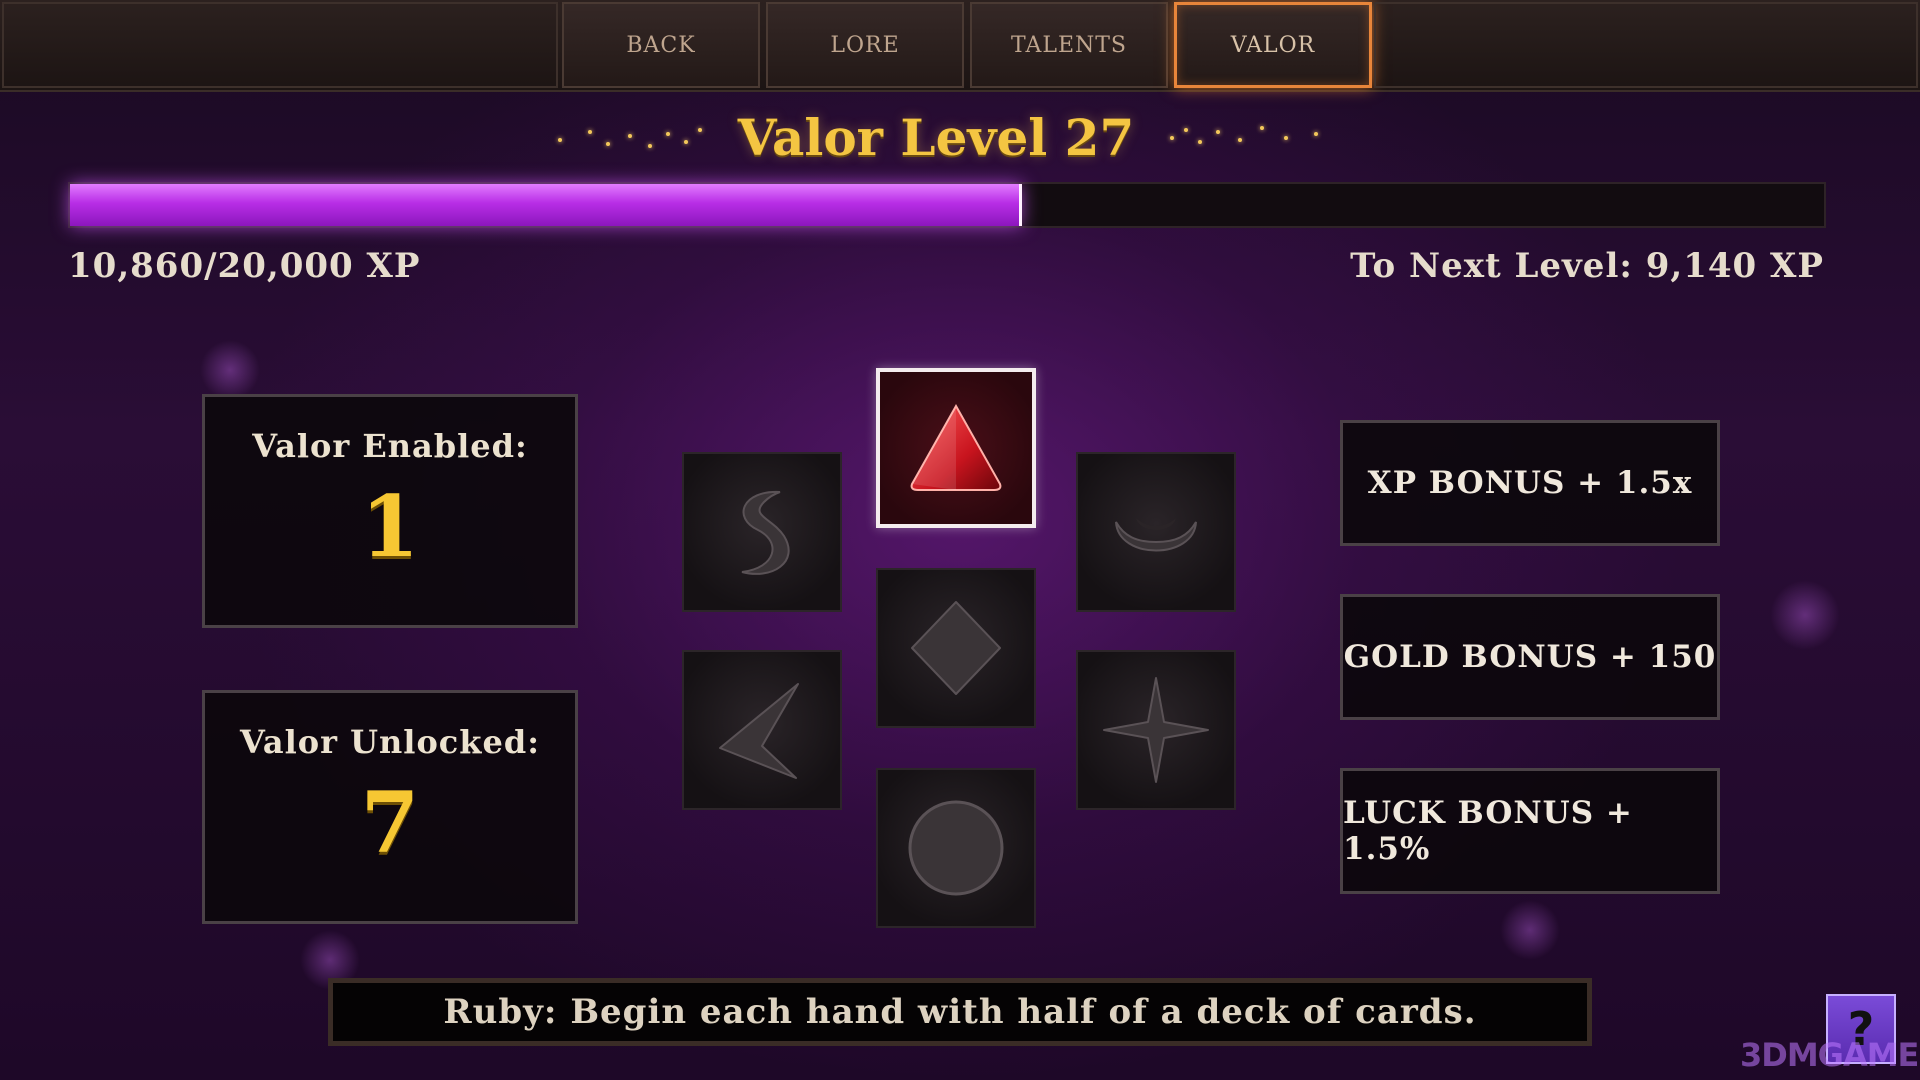  I want to click on gem-slot-chevron, so click(762, 730).